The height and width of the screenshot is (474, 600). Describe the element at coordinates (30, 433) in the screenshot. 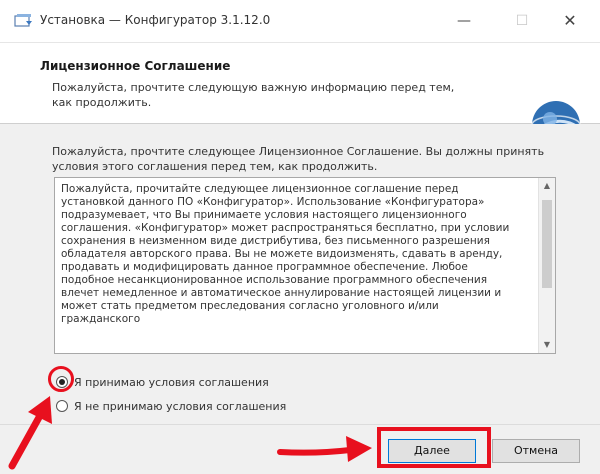

I see `arrow-to-accept-icon` at that location.